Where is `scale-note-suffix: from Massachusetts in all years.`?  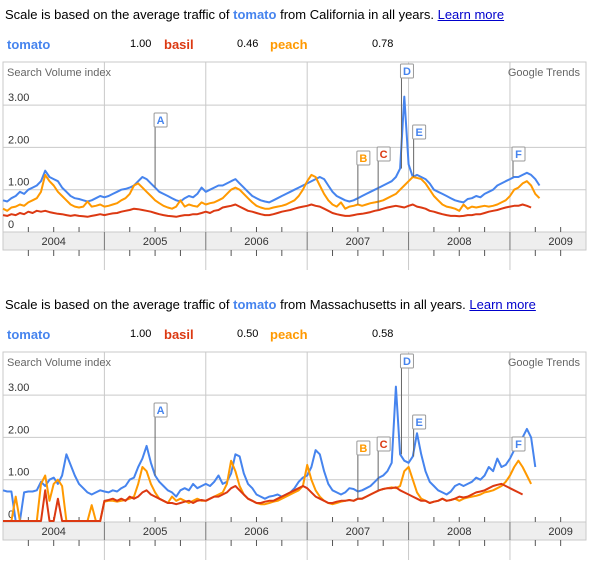 scale-note-suffix: from Massachusetts in all years. is located at coordinates (373, 304).